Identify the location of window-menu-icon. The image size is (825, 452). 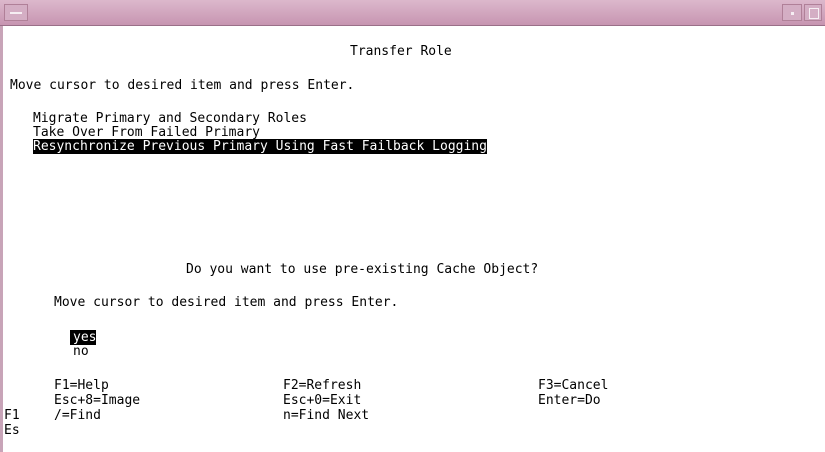
(16, 12).